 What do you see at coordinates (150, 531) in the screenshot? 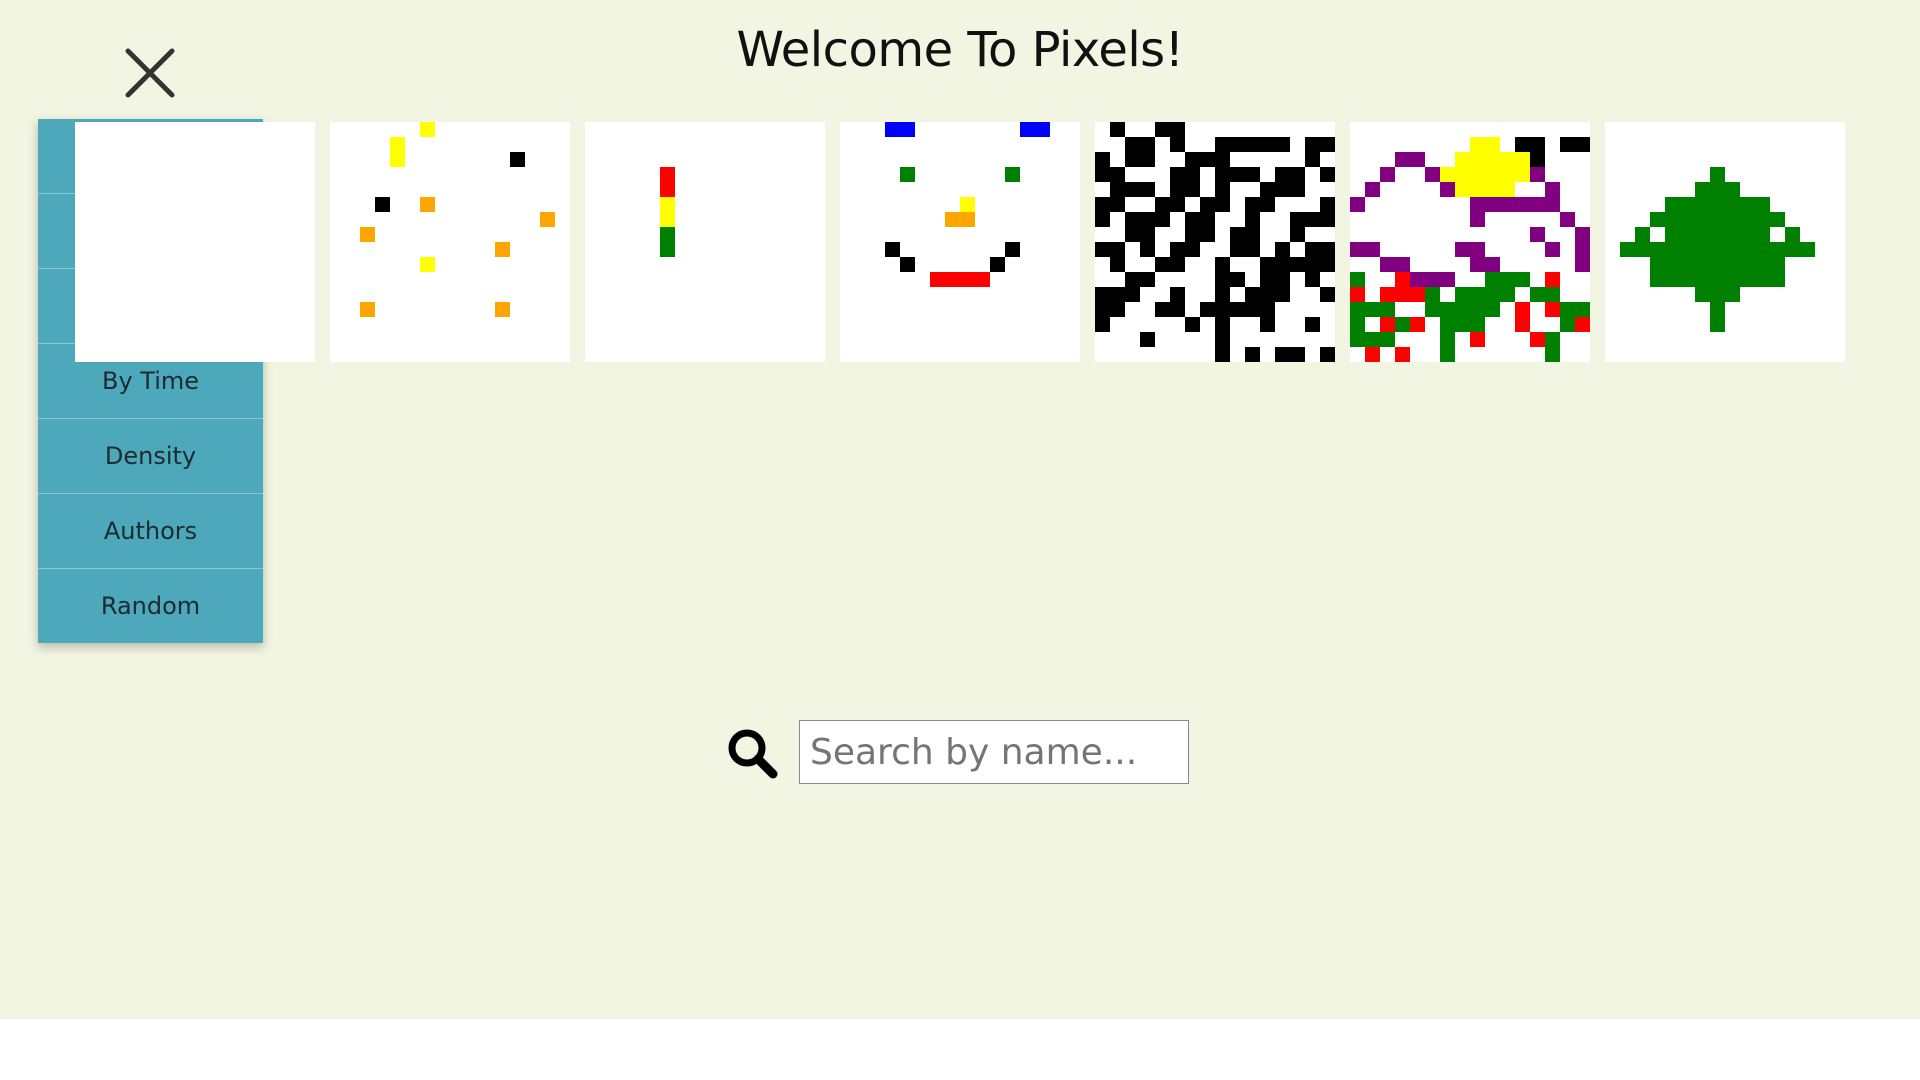
I see `menu-item-authors: Authors` at bounding box center [150, 531].